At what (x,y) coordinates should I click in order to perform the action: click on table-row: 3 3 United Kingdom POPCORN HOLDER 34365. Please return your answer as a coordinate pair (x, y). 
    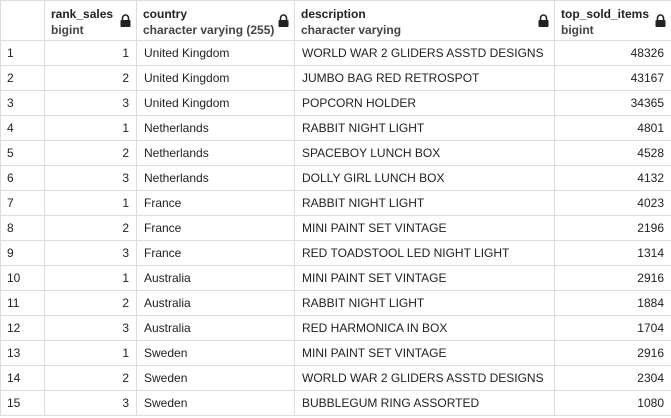
    Looking at the image, I should click on (335, 103).